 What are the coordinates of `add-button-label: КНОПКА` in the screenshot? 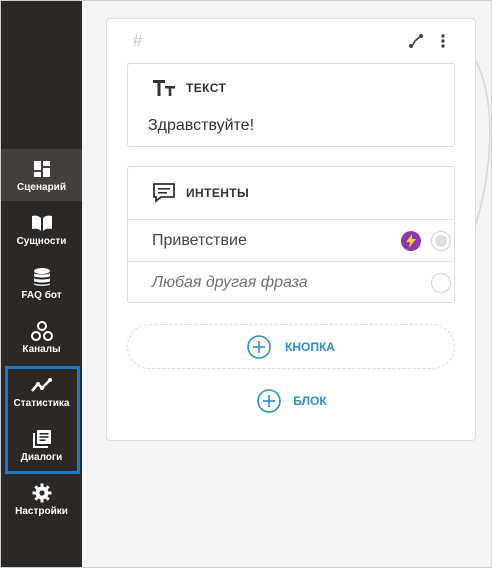 It's located at (310, 346).